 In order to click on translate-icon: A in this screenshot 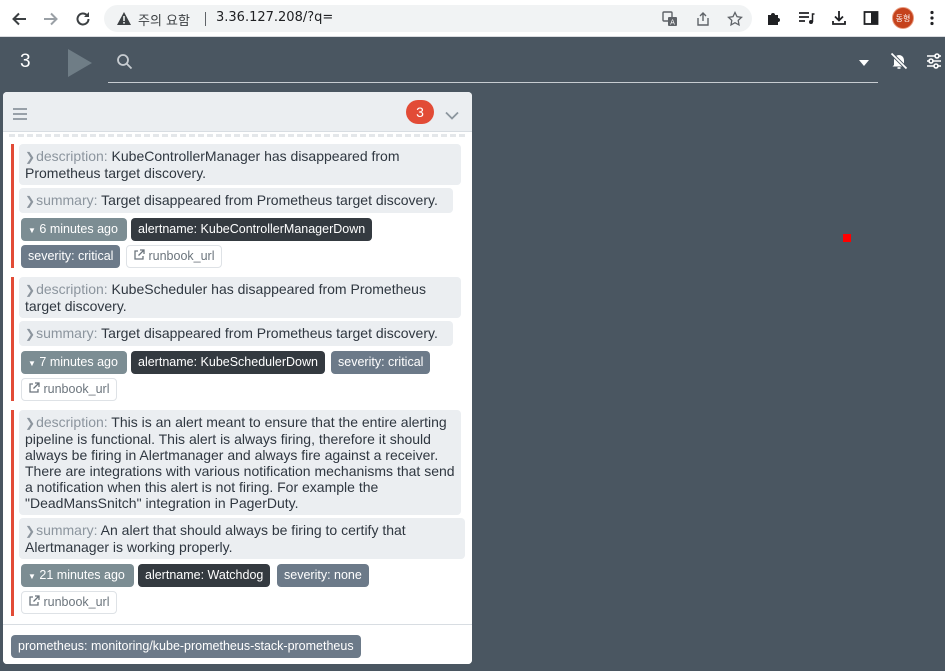, I will do `click(670, 19)`.